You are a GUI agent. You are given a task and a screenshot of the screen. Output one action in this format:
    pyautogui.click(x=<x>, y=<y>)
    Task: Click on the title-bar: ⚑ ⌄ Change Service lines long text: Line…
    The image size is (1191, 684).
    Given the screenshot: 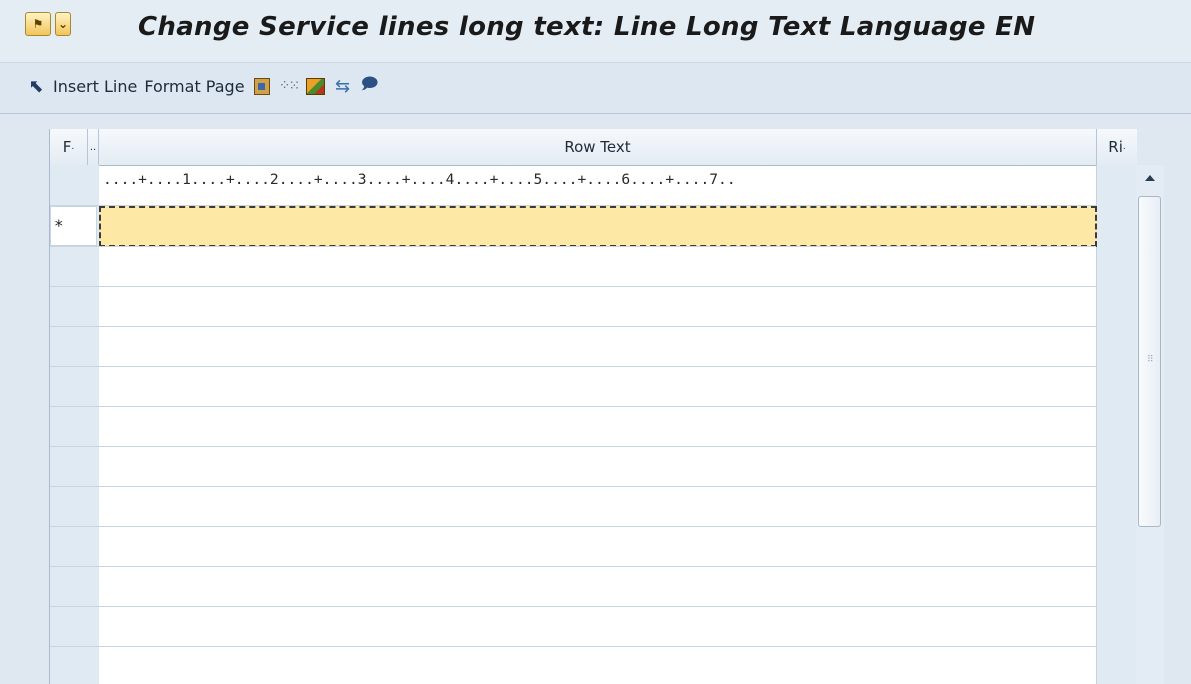 What is the action you would take?
    pyautogui.click(x=595, y=31)
    